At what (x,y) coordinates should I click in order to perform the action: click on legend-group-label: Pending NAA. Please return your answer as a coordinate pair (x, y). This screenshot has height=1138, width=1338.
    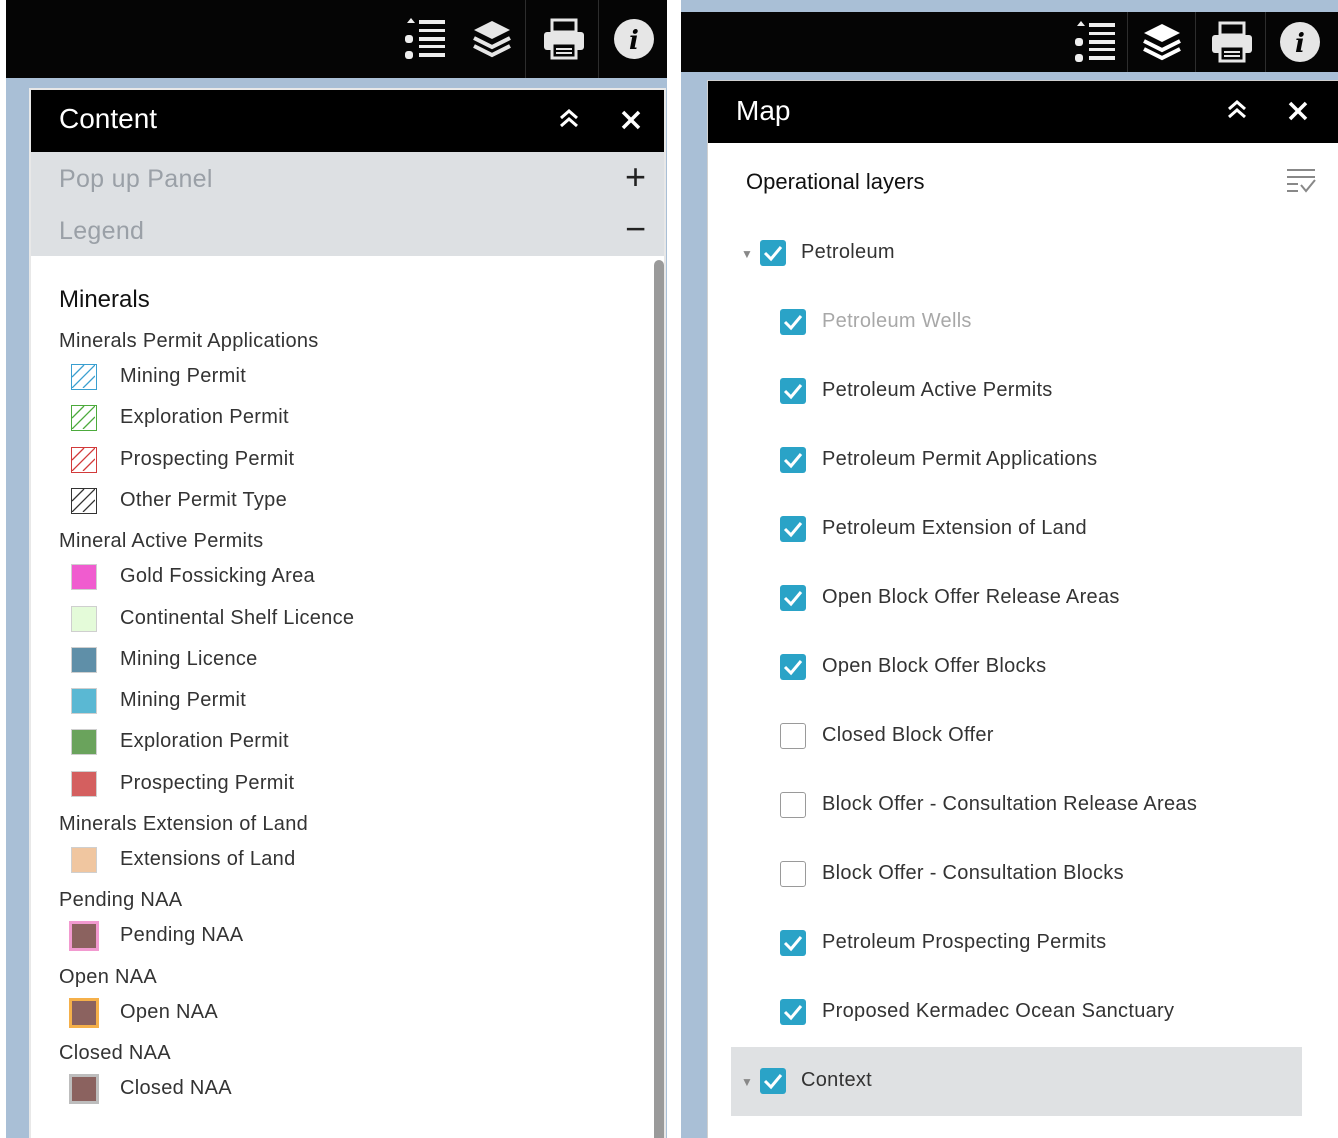
    Looking at the image, I should click on (121, 900).